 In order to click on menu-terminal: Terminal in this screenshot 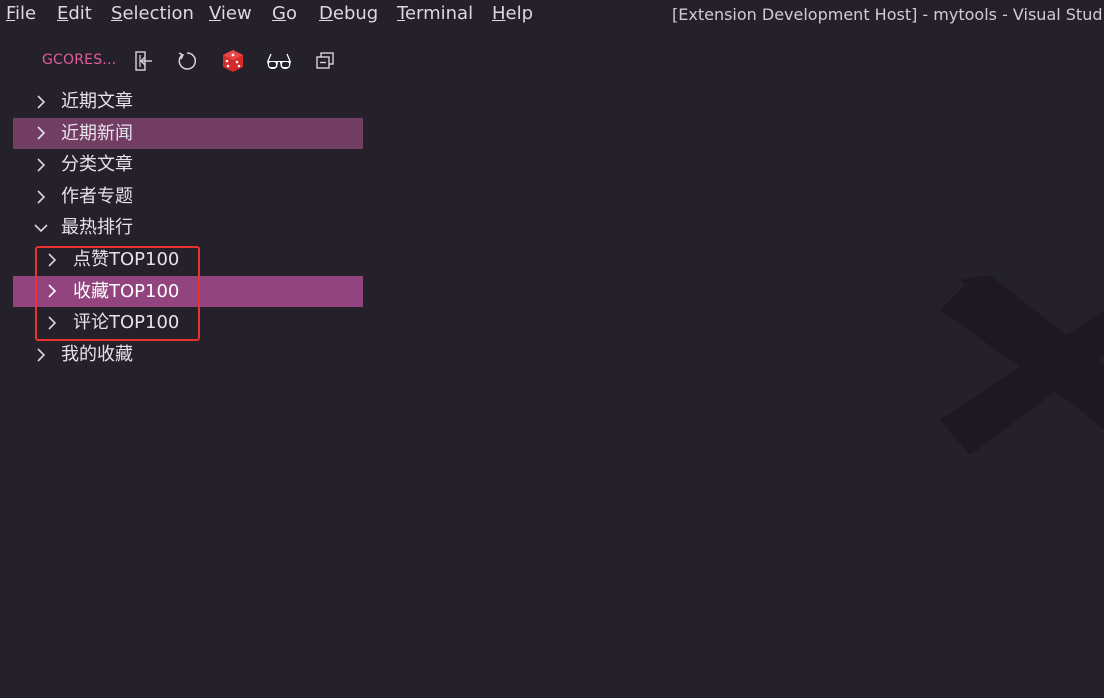, I will do `click(435, 13)`.